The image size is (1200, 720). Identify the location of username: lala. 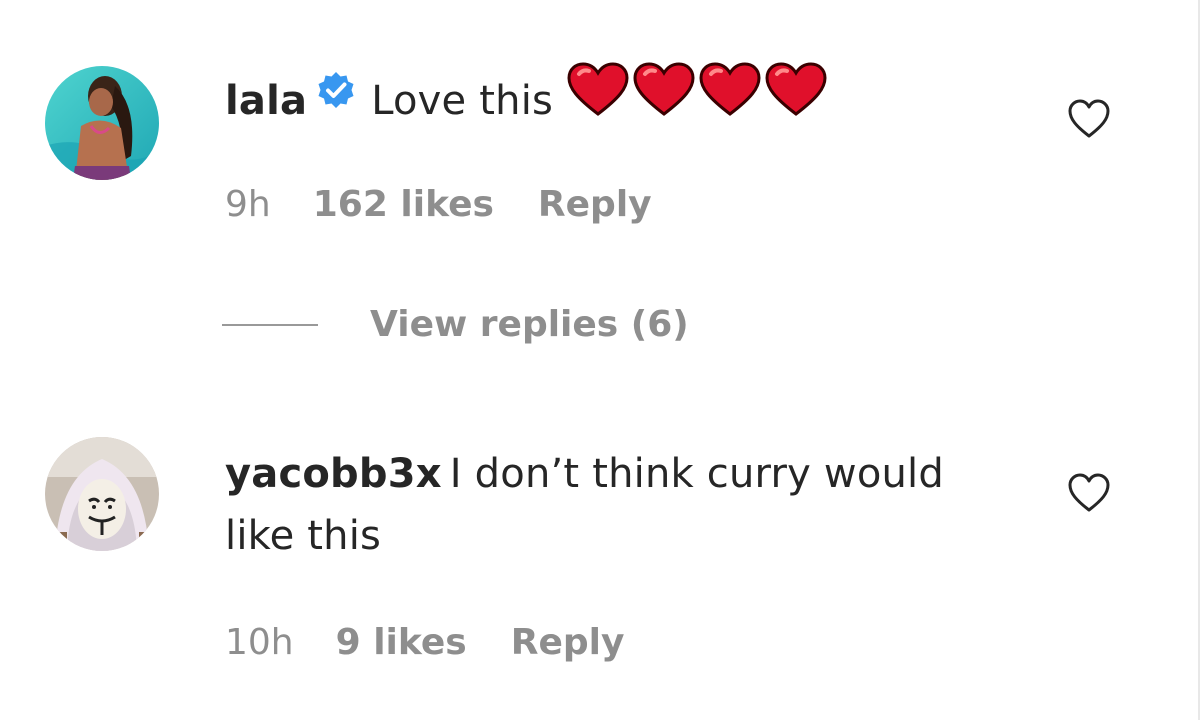
(266, 101).